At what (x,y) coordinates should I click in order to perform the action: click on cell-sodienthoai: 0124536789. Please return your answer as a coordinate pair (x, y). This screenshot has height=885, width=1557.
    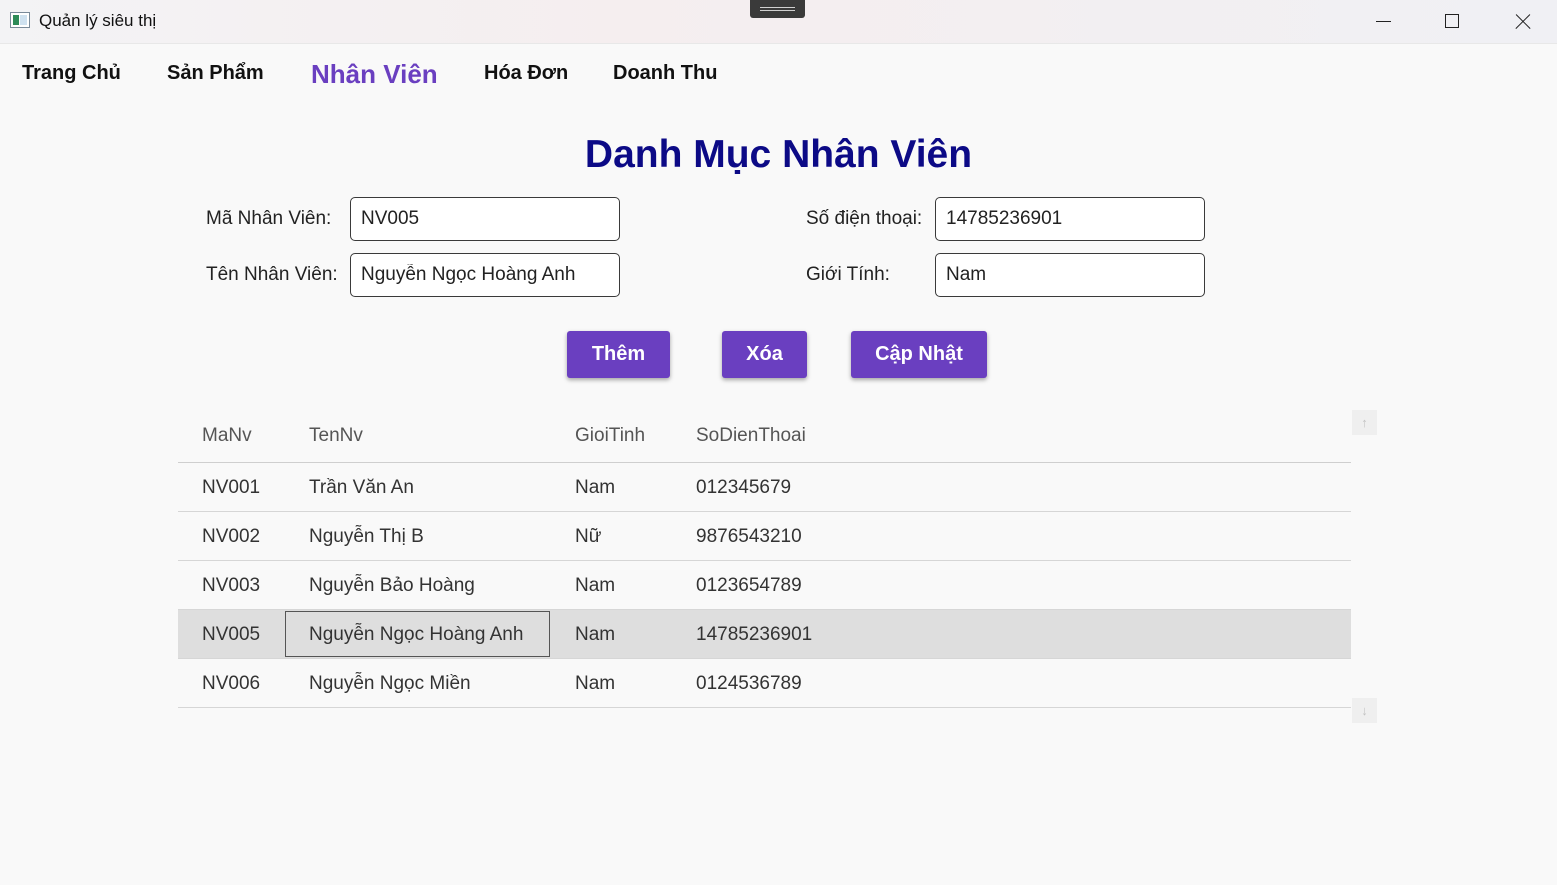
    Looking at the image, I should click on (749, 683).